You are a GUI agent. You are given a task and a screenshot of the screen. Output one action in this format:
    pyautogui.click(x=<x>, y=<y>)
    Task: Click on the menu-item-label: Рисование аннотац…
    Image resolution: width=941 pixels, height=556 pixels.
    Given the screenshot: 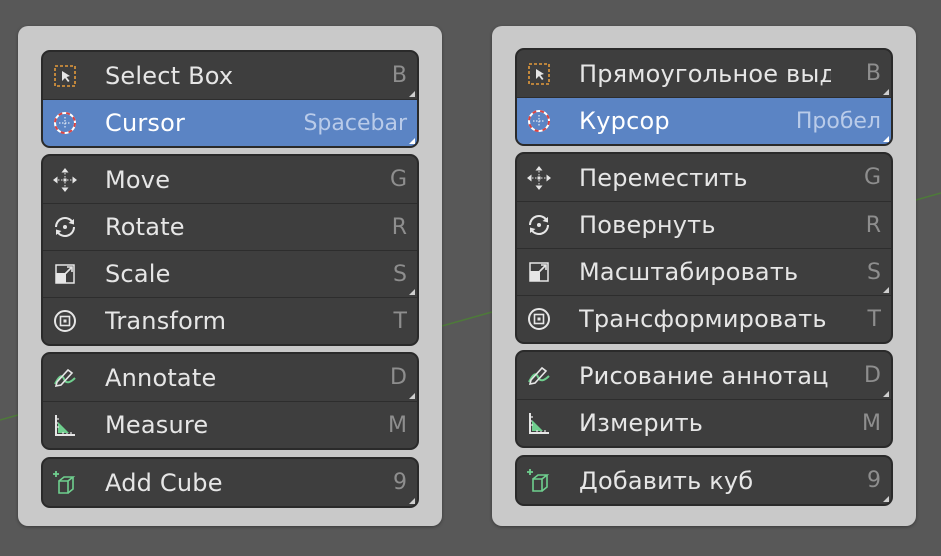 What is the action you would take?
    pyautogui.click(x=705, y=375)
    